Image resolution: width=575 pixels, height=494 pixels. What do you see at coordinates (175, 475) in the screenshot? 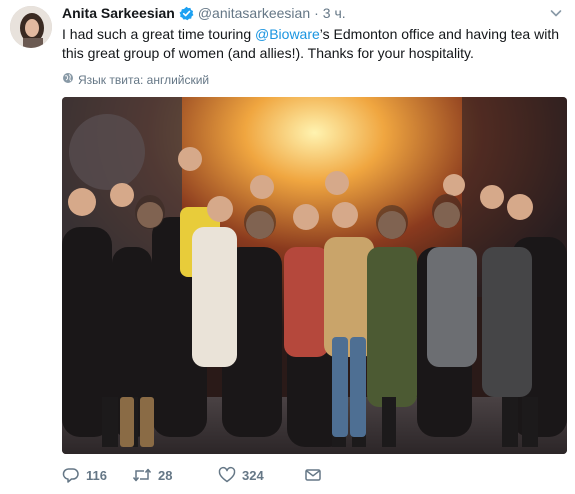
I see `retweet-button: 28` at bounding box center [175, 475].